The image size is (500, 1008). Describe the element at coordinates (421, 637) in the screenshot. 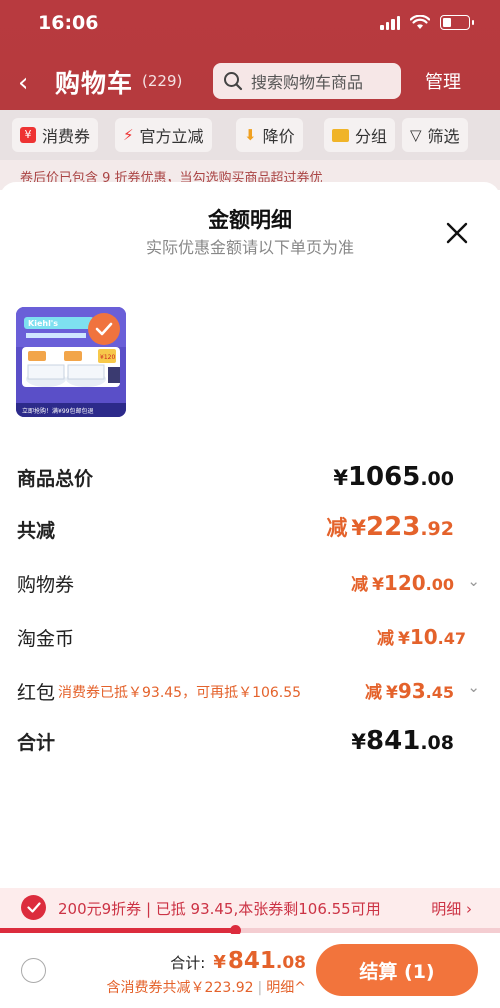

I see `taojinbi-value: 减 ¥ 10 .47` at that location.